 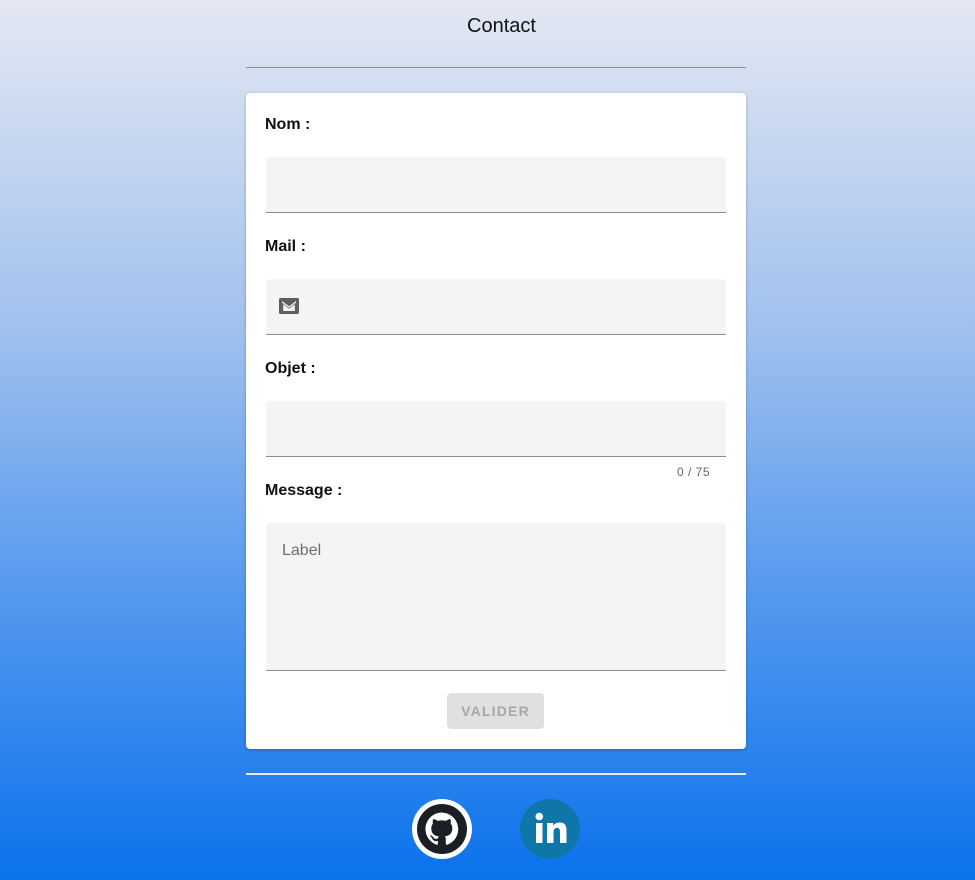 What do you see at coordinates (304, 490) in the screenshot?
I see `message-label: Message :` at bounding box center [304, 490].